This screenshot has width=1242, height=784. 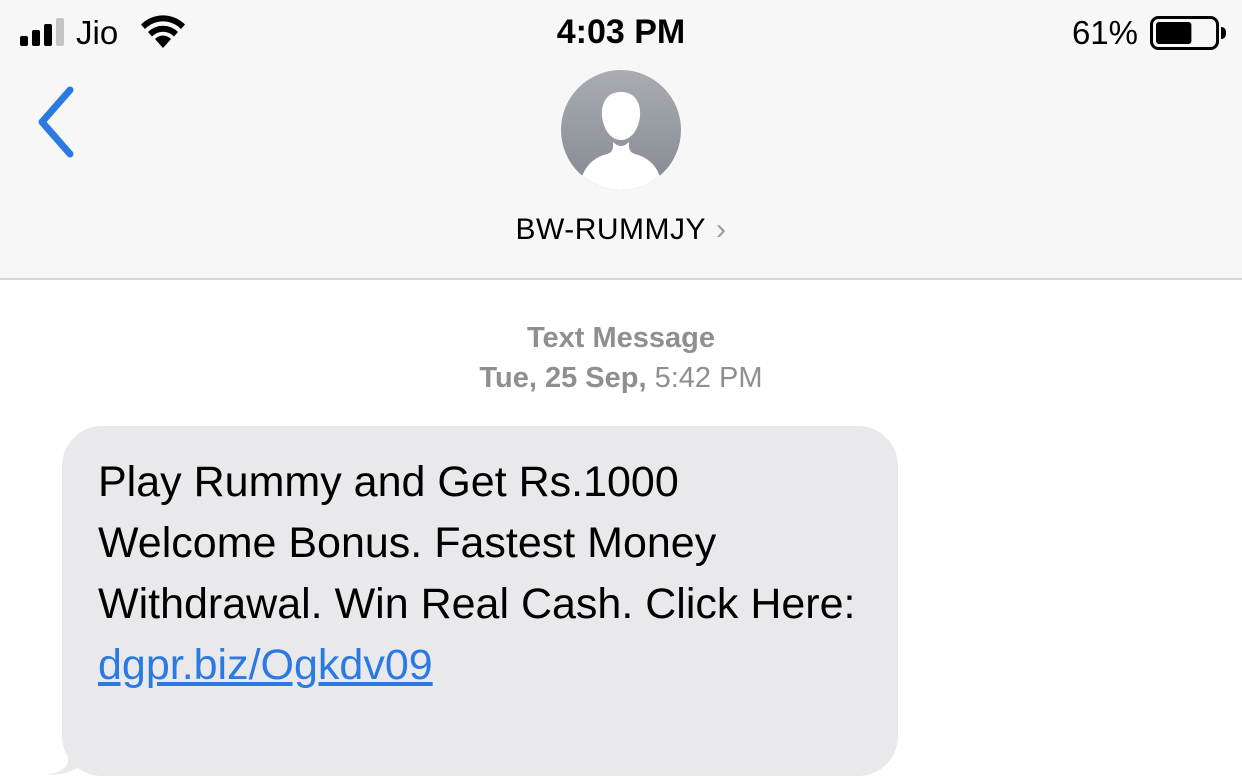 I want to click on message-date: Tue, 25 Sep,, so click(x=563, y=378).